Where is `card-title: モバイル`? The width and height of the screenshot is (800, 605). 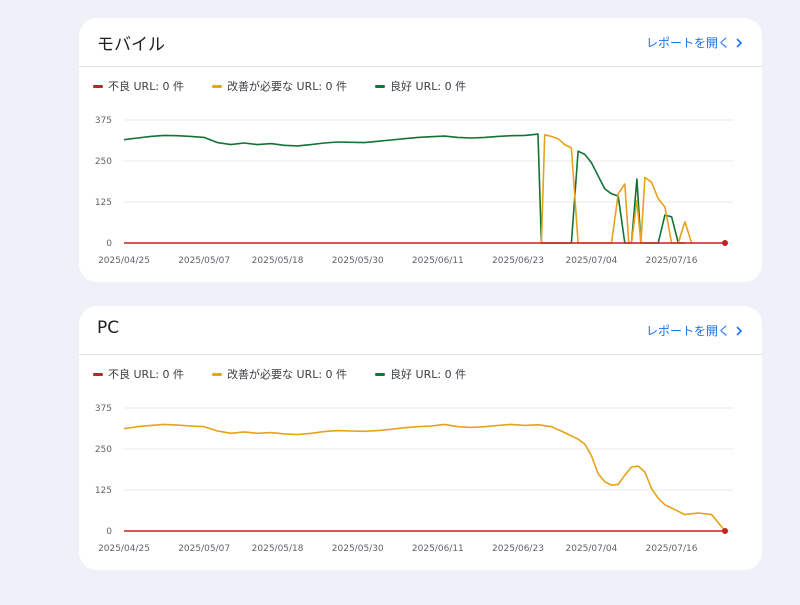 card-title: モバイル is located at coordinates (131, 45).